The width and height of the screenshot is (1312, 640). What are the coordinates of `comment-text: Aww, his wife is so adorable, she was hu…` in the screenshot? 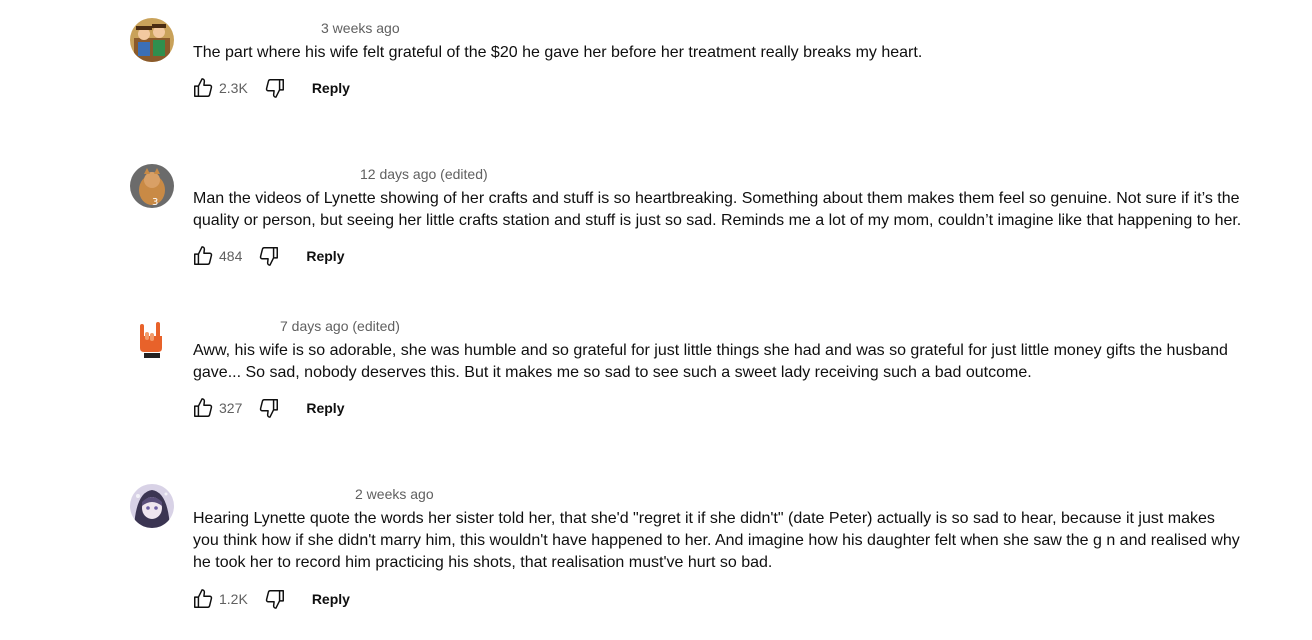 It's located at (710, 361).